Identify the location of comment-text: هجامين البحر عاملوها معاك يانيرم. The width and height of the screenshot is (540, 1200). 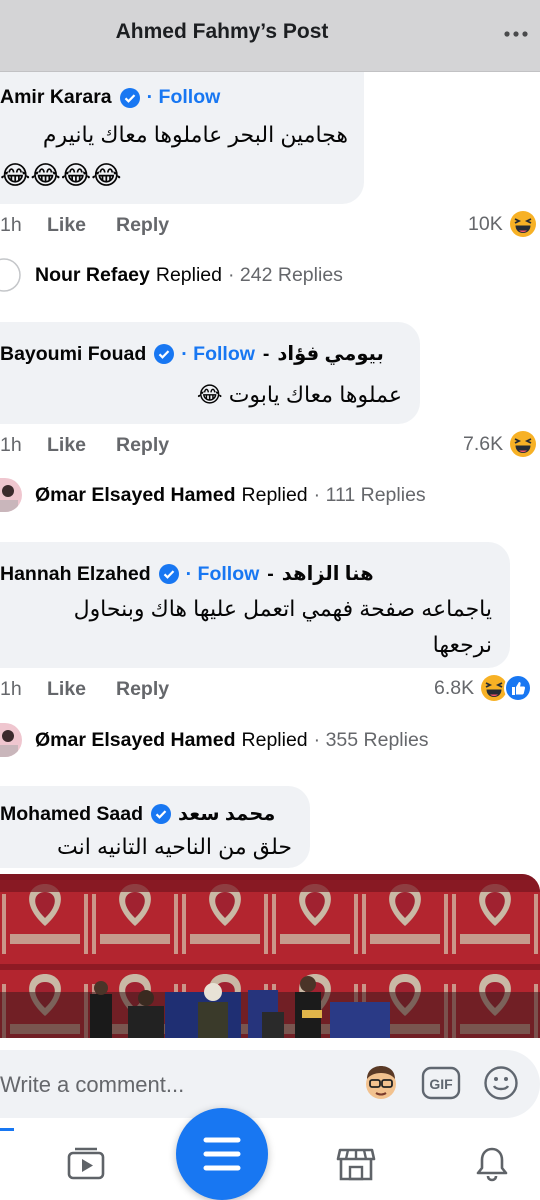
(195, 134).